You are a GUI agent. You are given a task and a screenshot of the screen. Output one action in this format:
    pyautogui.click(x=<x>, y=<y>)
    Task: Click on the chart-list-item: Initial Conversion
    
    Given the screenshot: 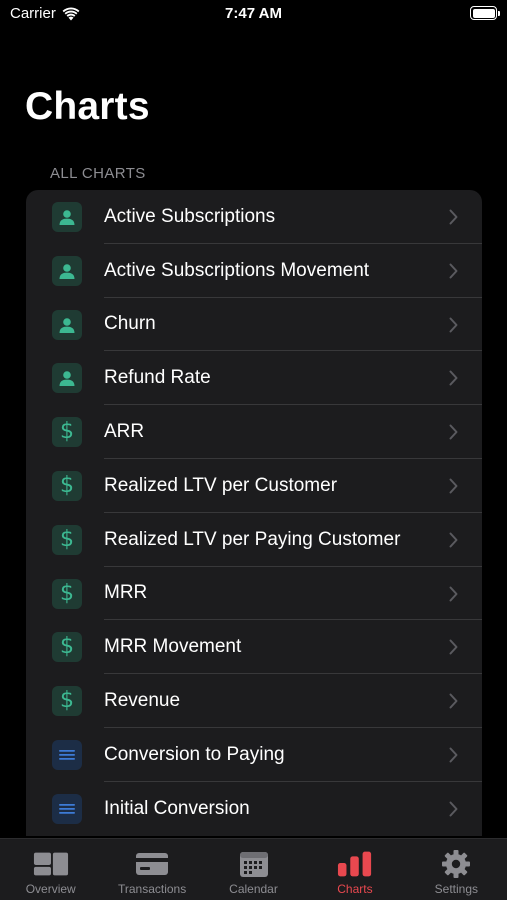 What is the action you would take?
    pyautogui.click(x=254, y=809)
    